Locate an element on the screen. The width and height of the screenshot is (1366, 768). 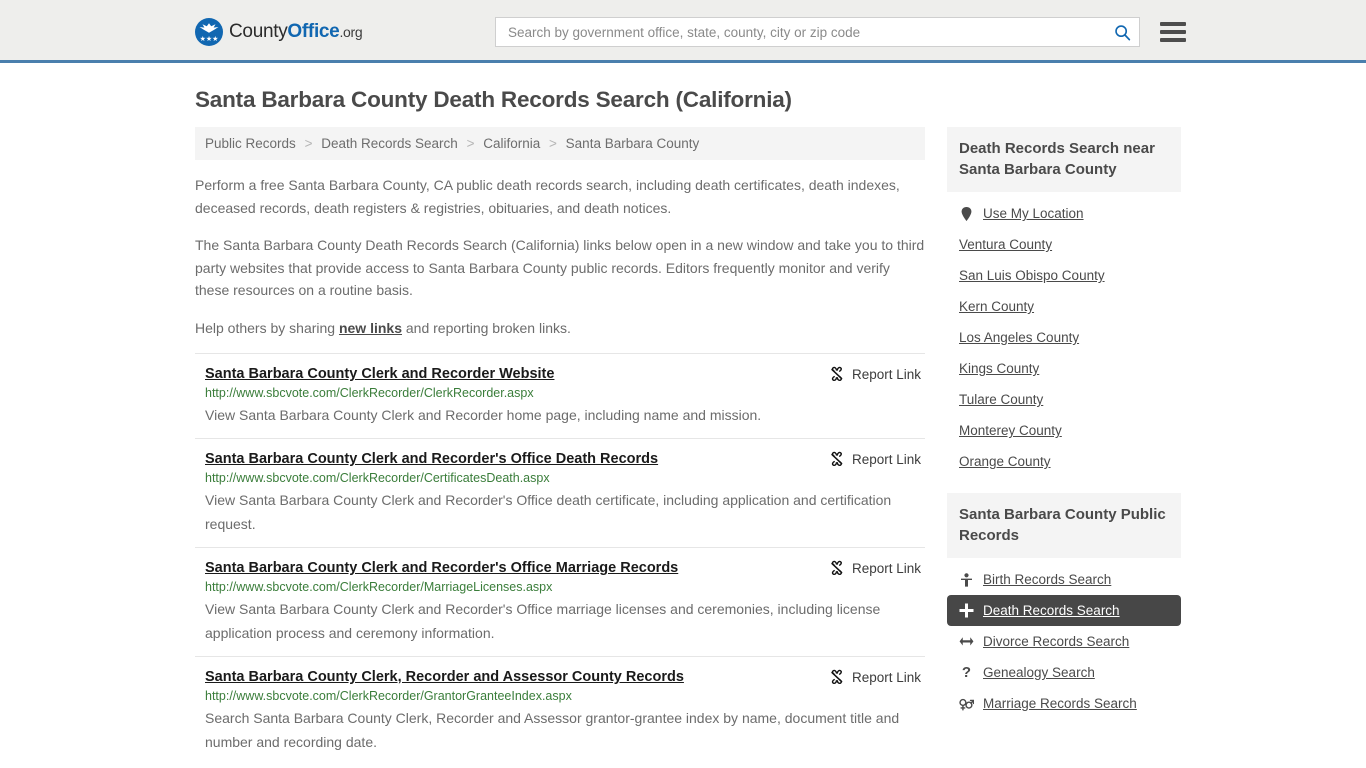
sidebar-item-label: Monterey County is located at coordinates (1010, 430).